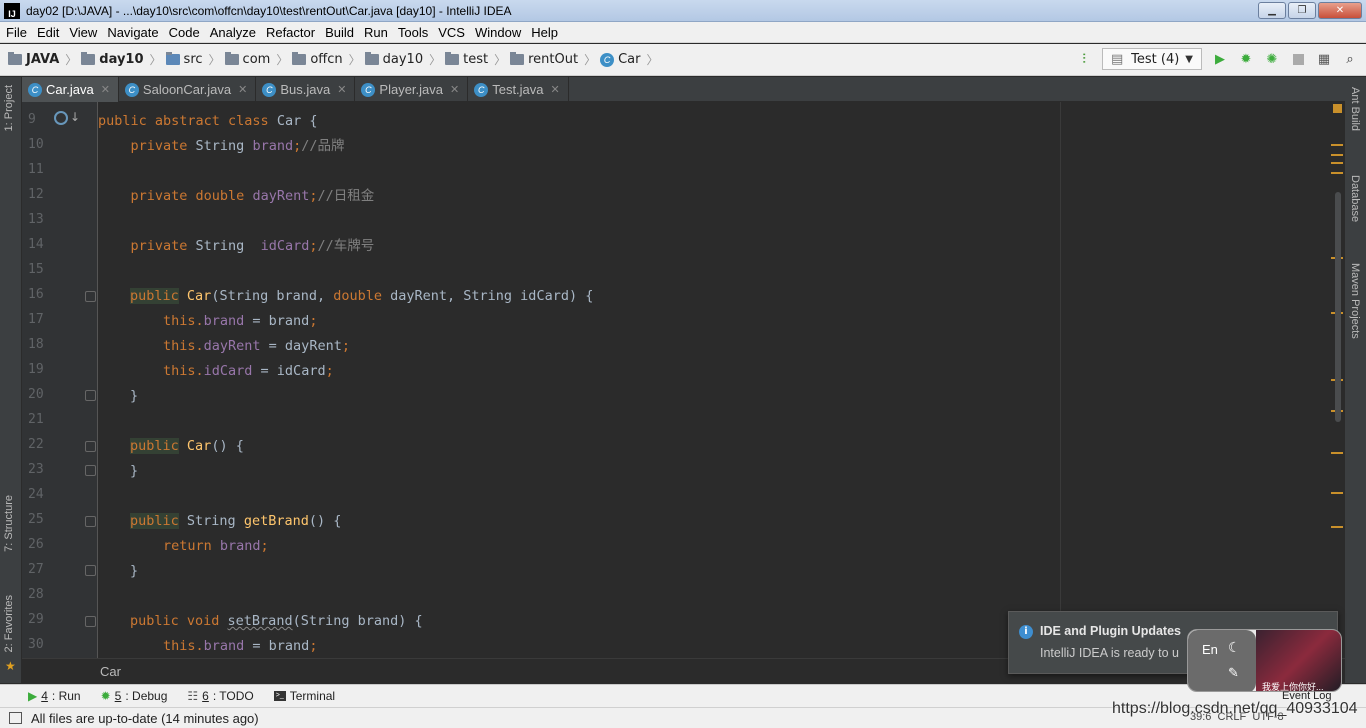 The height and width of the screenshot is (728, 1366). Describe the element at coordinates (545, 32) in the screenshot. I see `menu-help: Help` at that location.